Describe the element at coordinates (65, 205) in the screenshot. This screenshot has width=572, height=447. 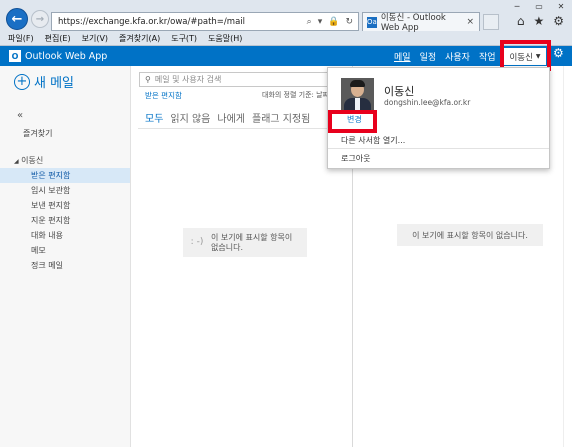
I see `folder-sent: 보낸 편지함` at that location.